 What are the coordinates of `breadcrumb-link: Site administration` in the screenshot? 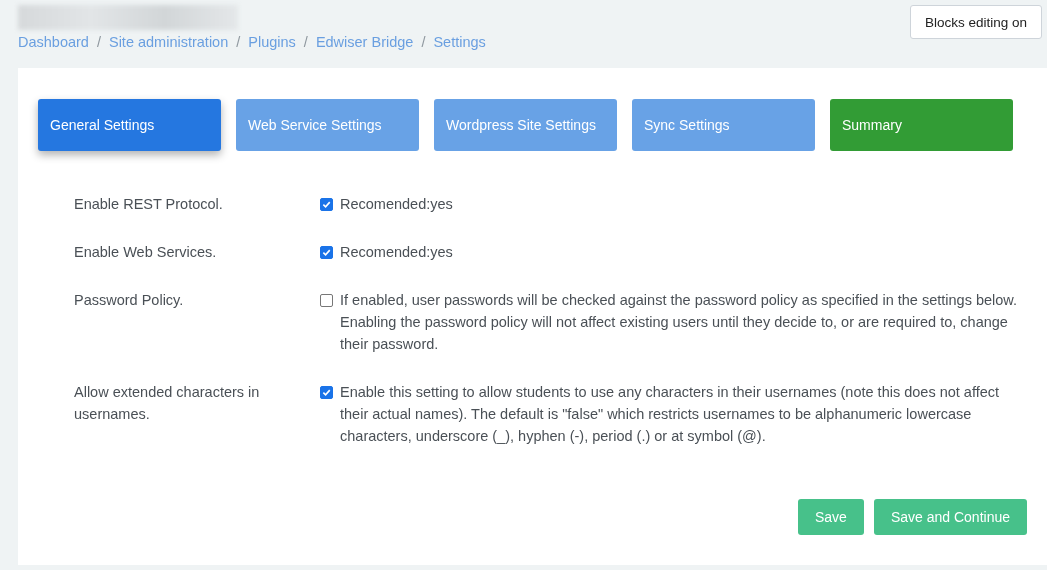 It's located at (168, 42).